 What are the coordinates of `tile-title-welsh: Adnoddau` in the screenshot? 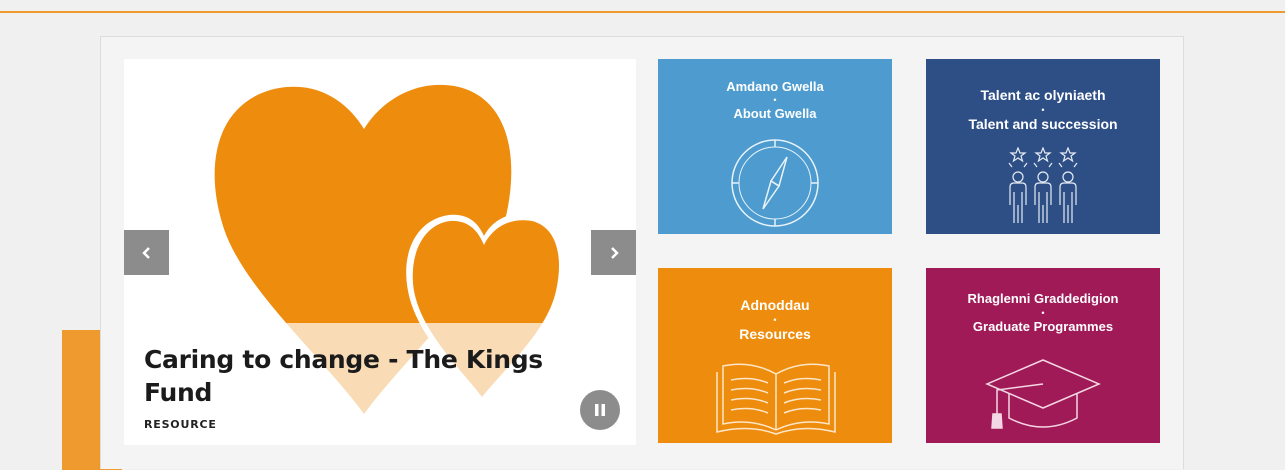 It's located at (775, 305).